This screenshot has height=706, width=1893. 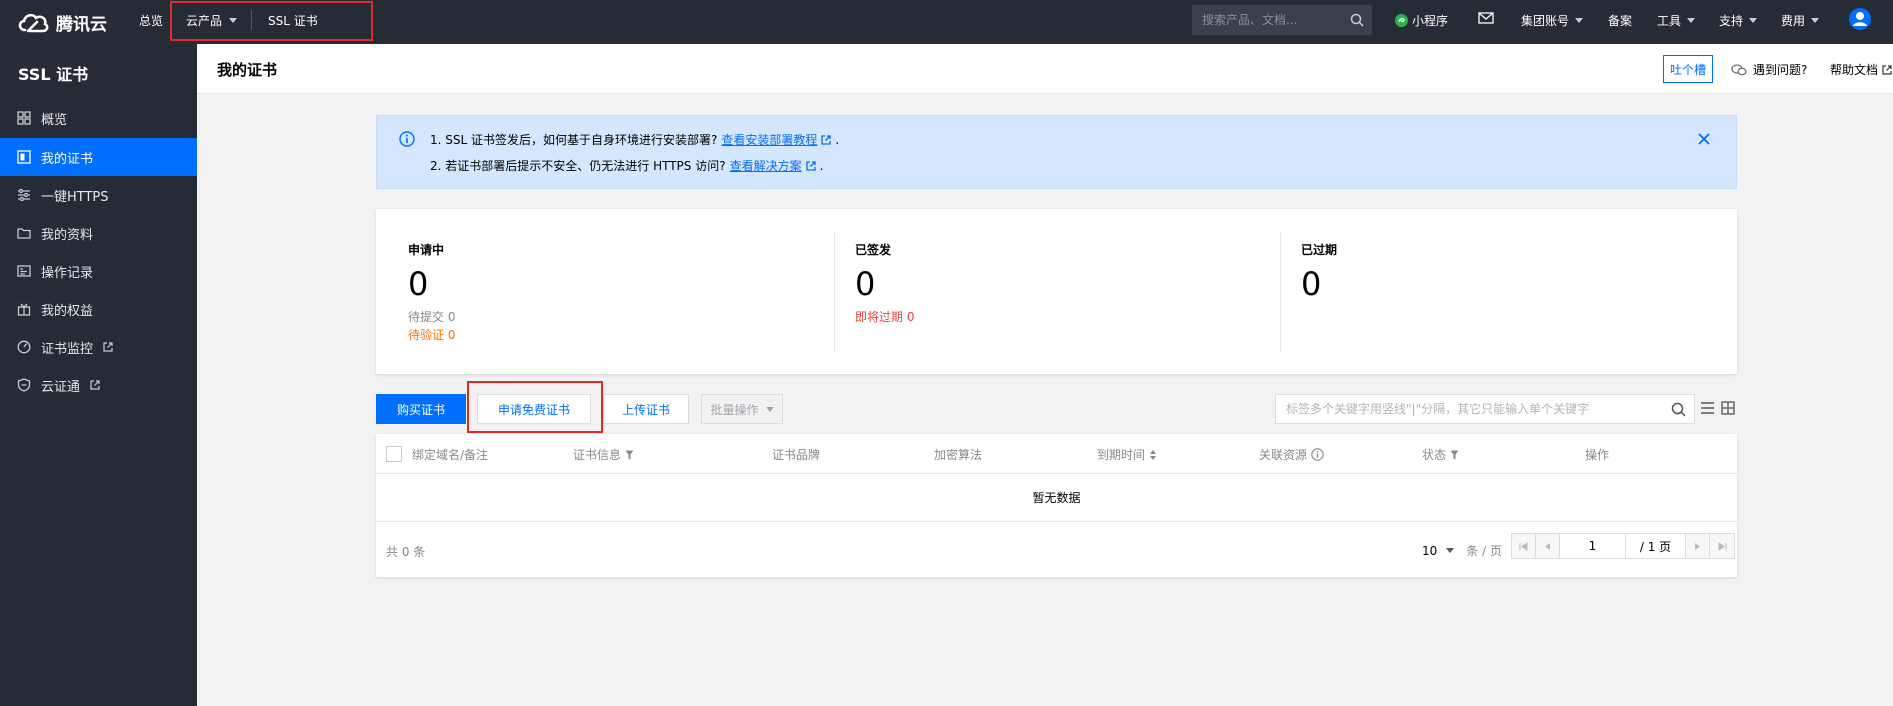 I want to click on stat-expired: 已过期 0, so click(x=1495, y=291).